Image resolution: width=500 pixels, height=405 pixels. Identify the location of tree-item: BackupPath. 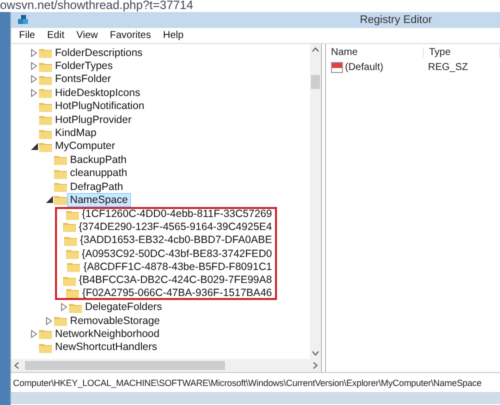
(98, 159).